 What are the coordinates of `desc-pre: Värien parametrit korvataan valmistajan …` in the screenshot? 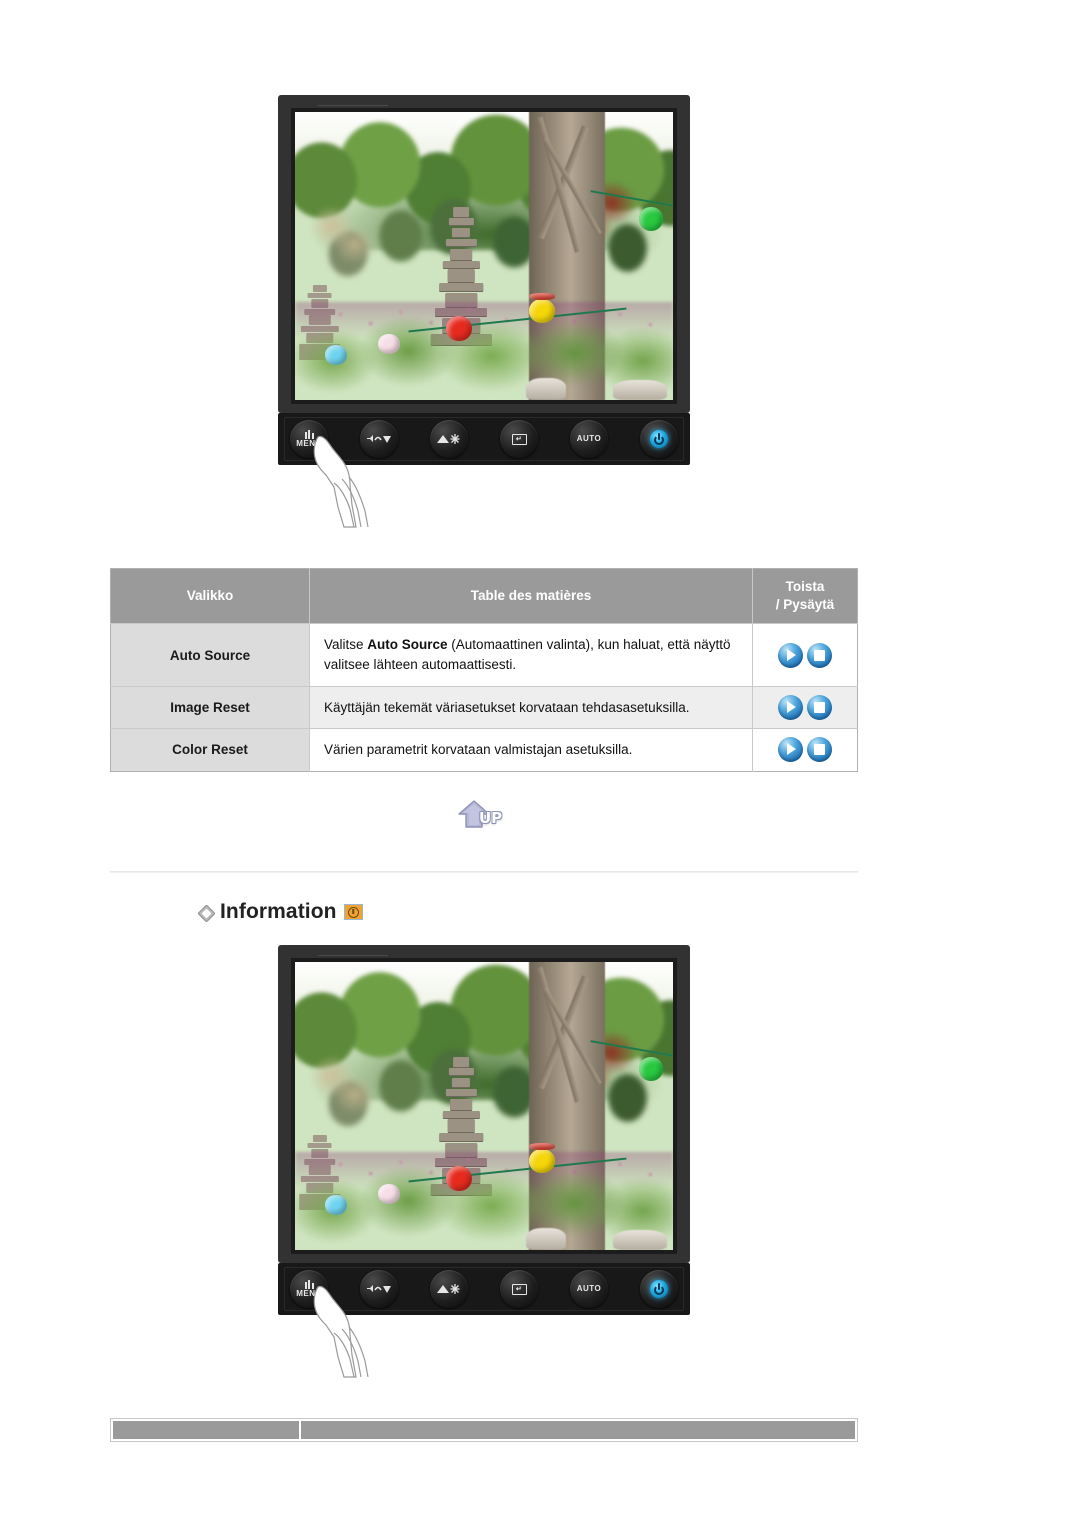 It's located at (478, 750).